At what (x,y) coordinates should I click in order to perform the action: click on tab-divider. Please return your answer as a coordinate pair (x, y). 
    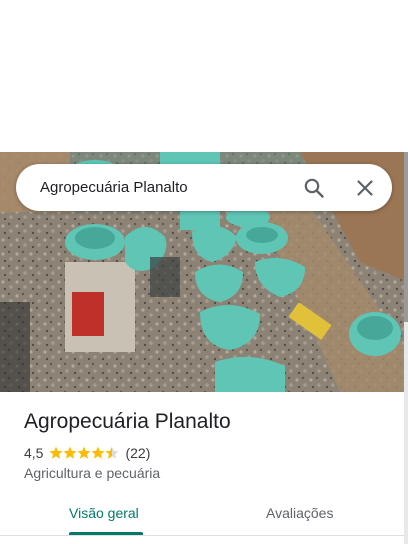
    Looking at the image, I should click on (202, 535).